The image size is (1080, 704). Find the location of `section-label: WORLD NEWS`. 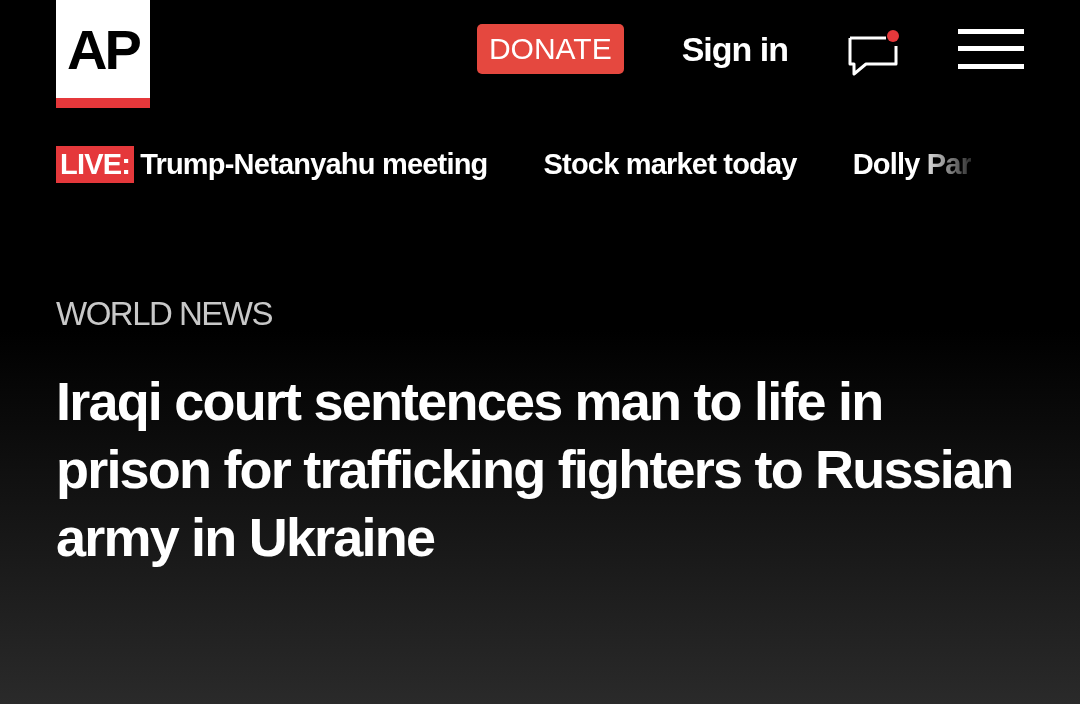

section-label: WORLD NEWS is located at coordinates (540, 314).